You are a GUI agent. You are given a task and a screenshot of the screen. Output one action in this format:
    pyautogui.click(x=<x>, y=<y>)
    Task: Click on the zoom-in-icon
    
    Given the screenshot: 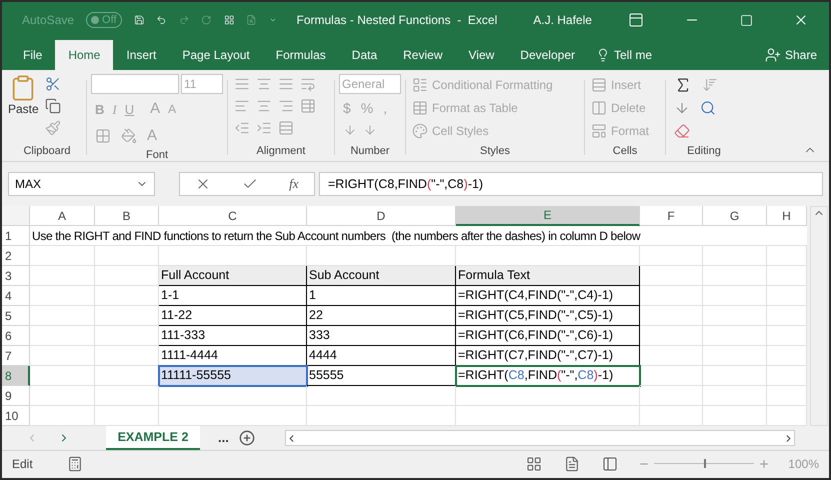 What is the action you would take?
    pyautogui.click(x=764, y=464)
    